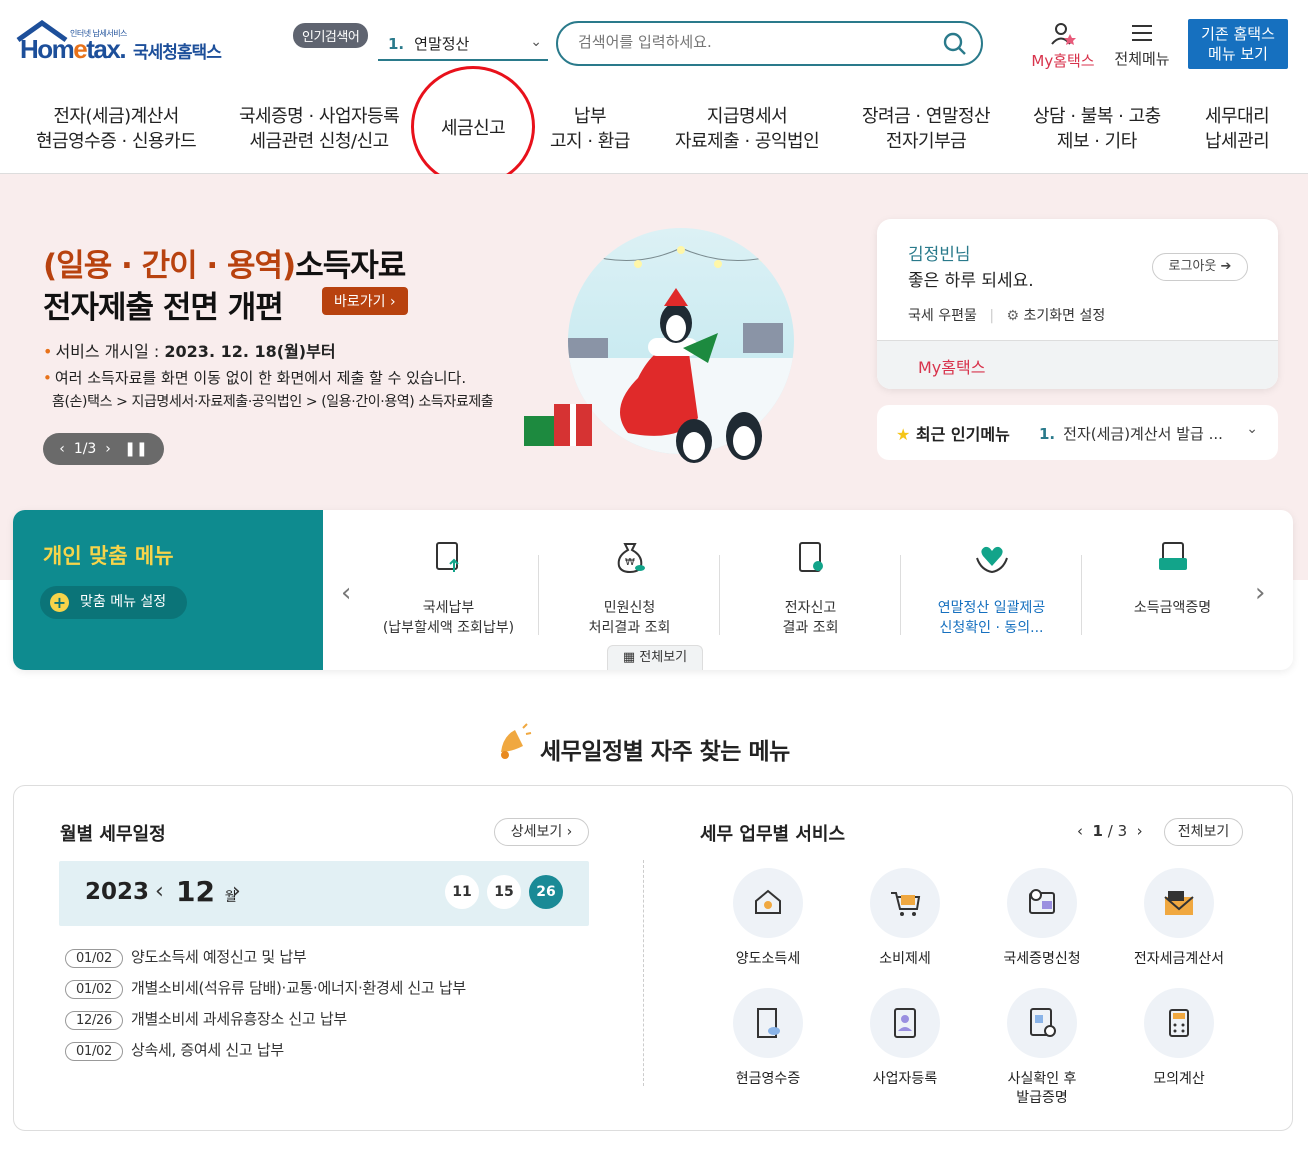 The width and height of the screenshot is (1308, 1150). I want to click on schedule-item: 01/02 상속세, 증여세 신고 납부, so click(174, 1050).